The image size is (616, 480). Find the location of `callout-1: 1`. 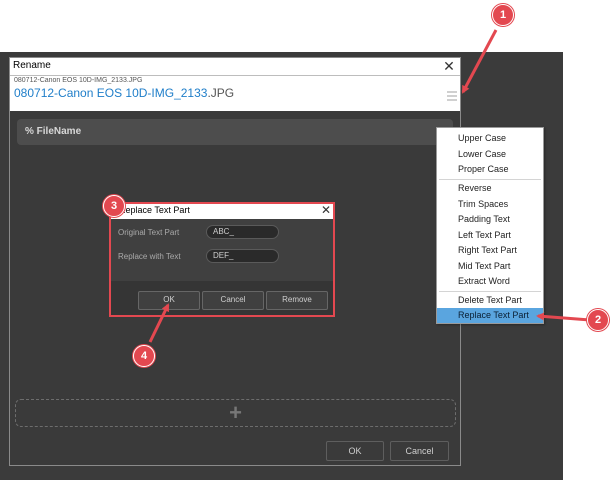

callout-1: 1 is located at coordinates (503, 15).